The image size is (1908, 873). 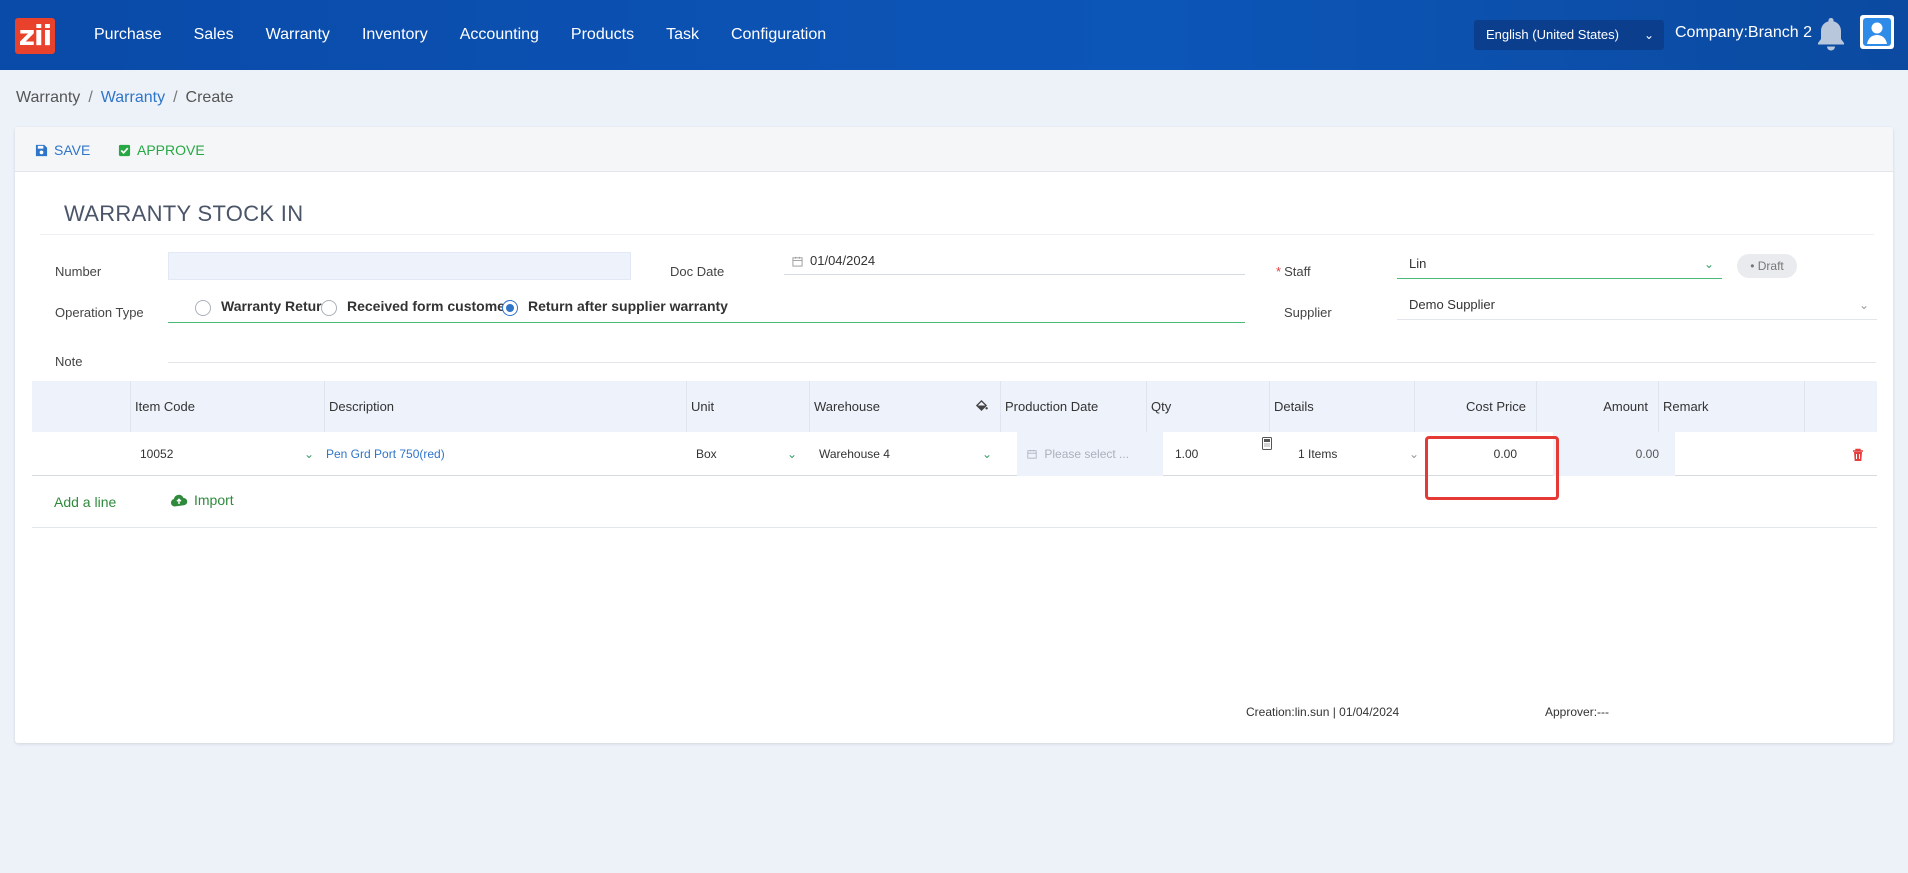 What do you see at coordinates (124, 150) in the screenshot?
I see `check-square-icon` at bounding box center [124, 150].